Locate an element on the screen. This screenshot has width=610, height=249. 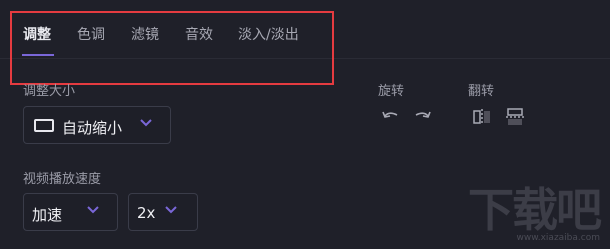
flip-horizontal-icon is located at coordinates (482, 117).